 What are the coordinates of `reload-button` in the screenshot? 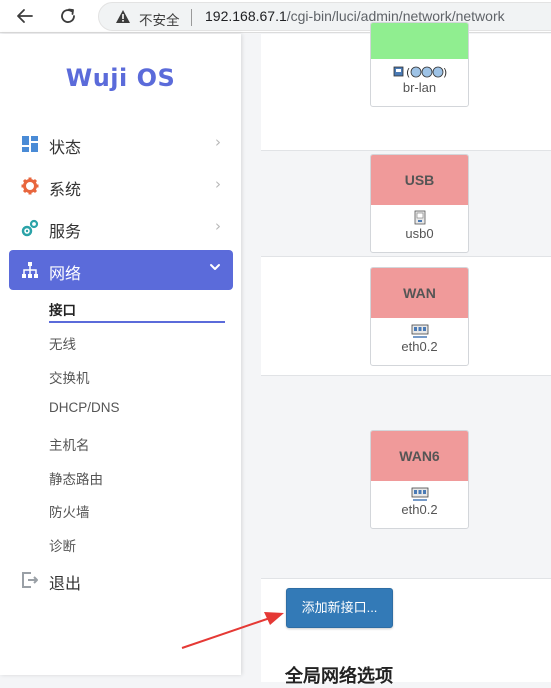 It's located at (68, 16).